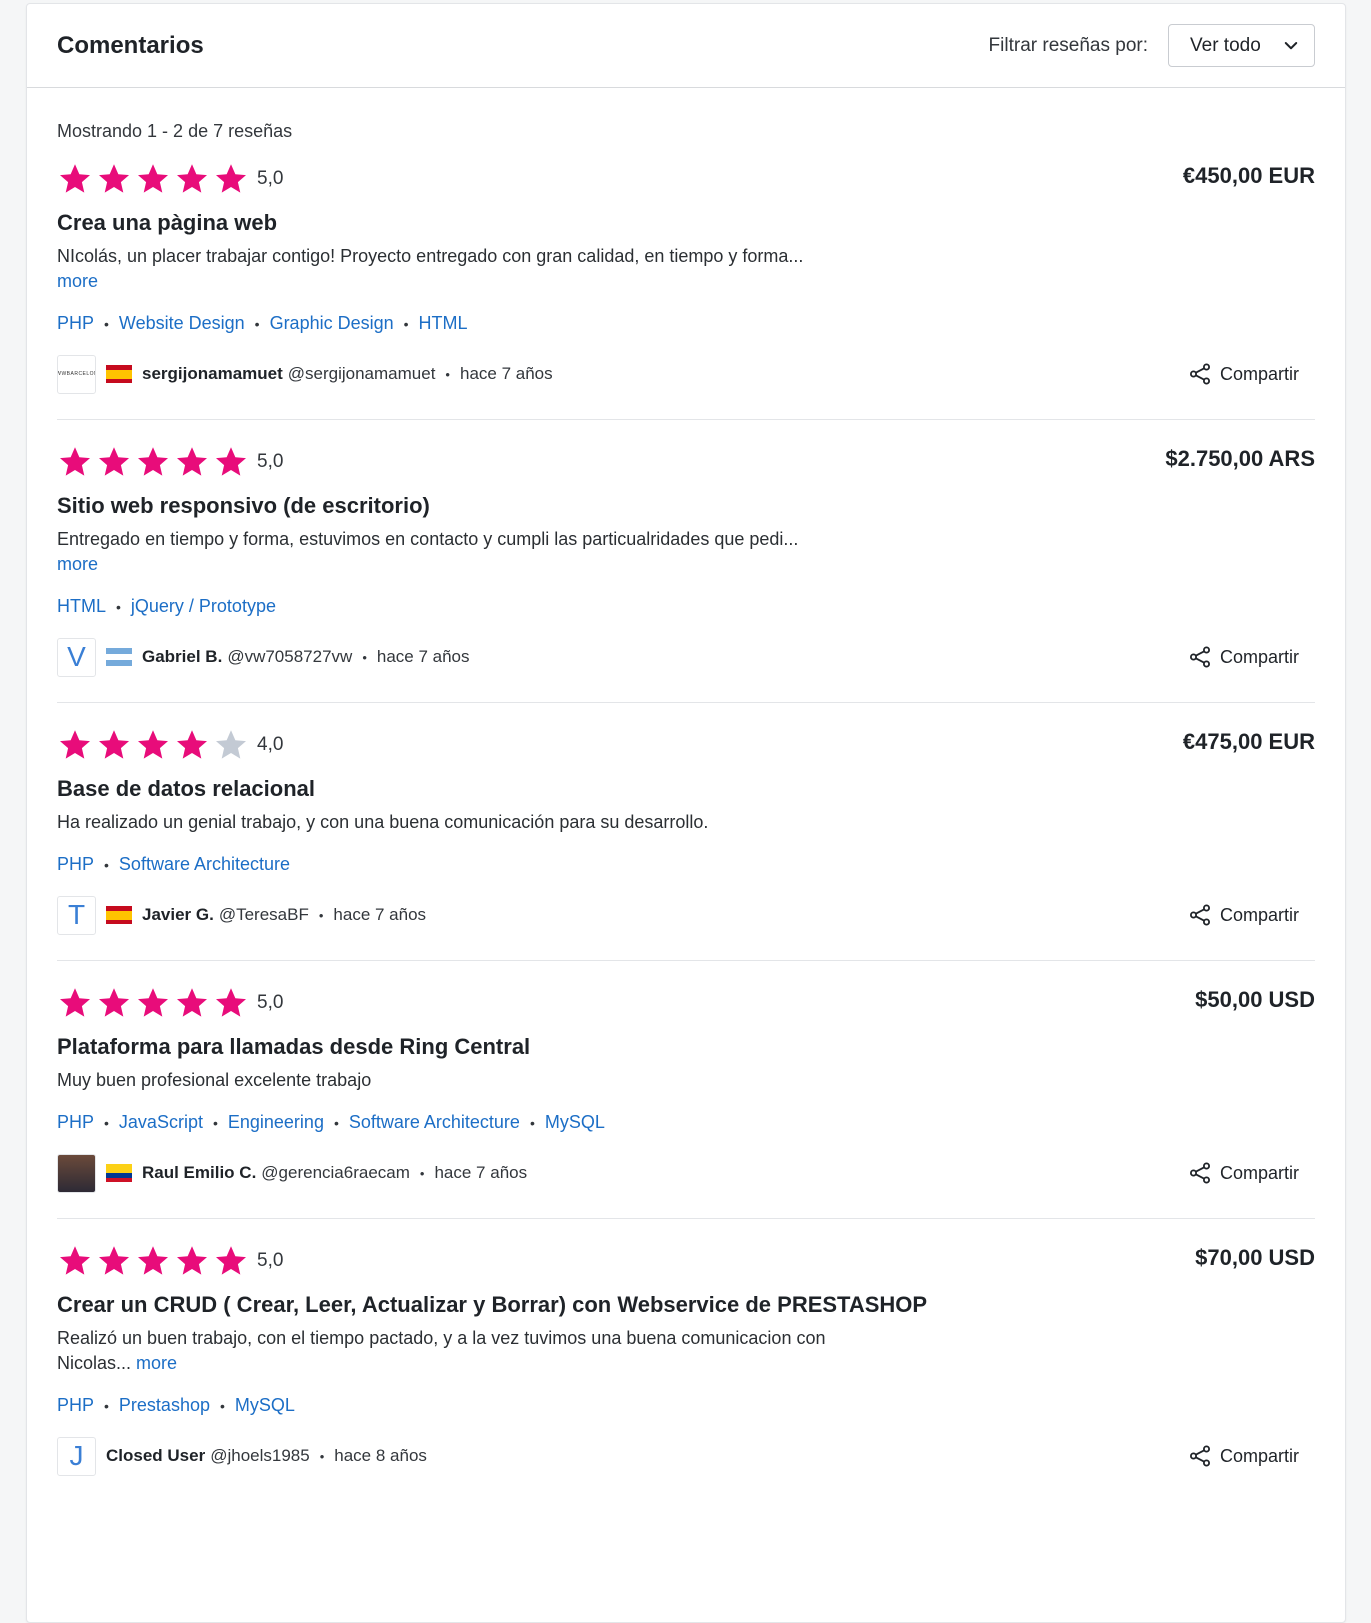 This screenshot has height=1623, width=1371. Describe the element at coordinates (199, 1173) in the screenshot. I see `reviewer-name: Raul Emilio C.` at that location.